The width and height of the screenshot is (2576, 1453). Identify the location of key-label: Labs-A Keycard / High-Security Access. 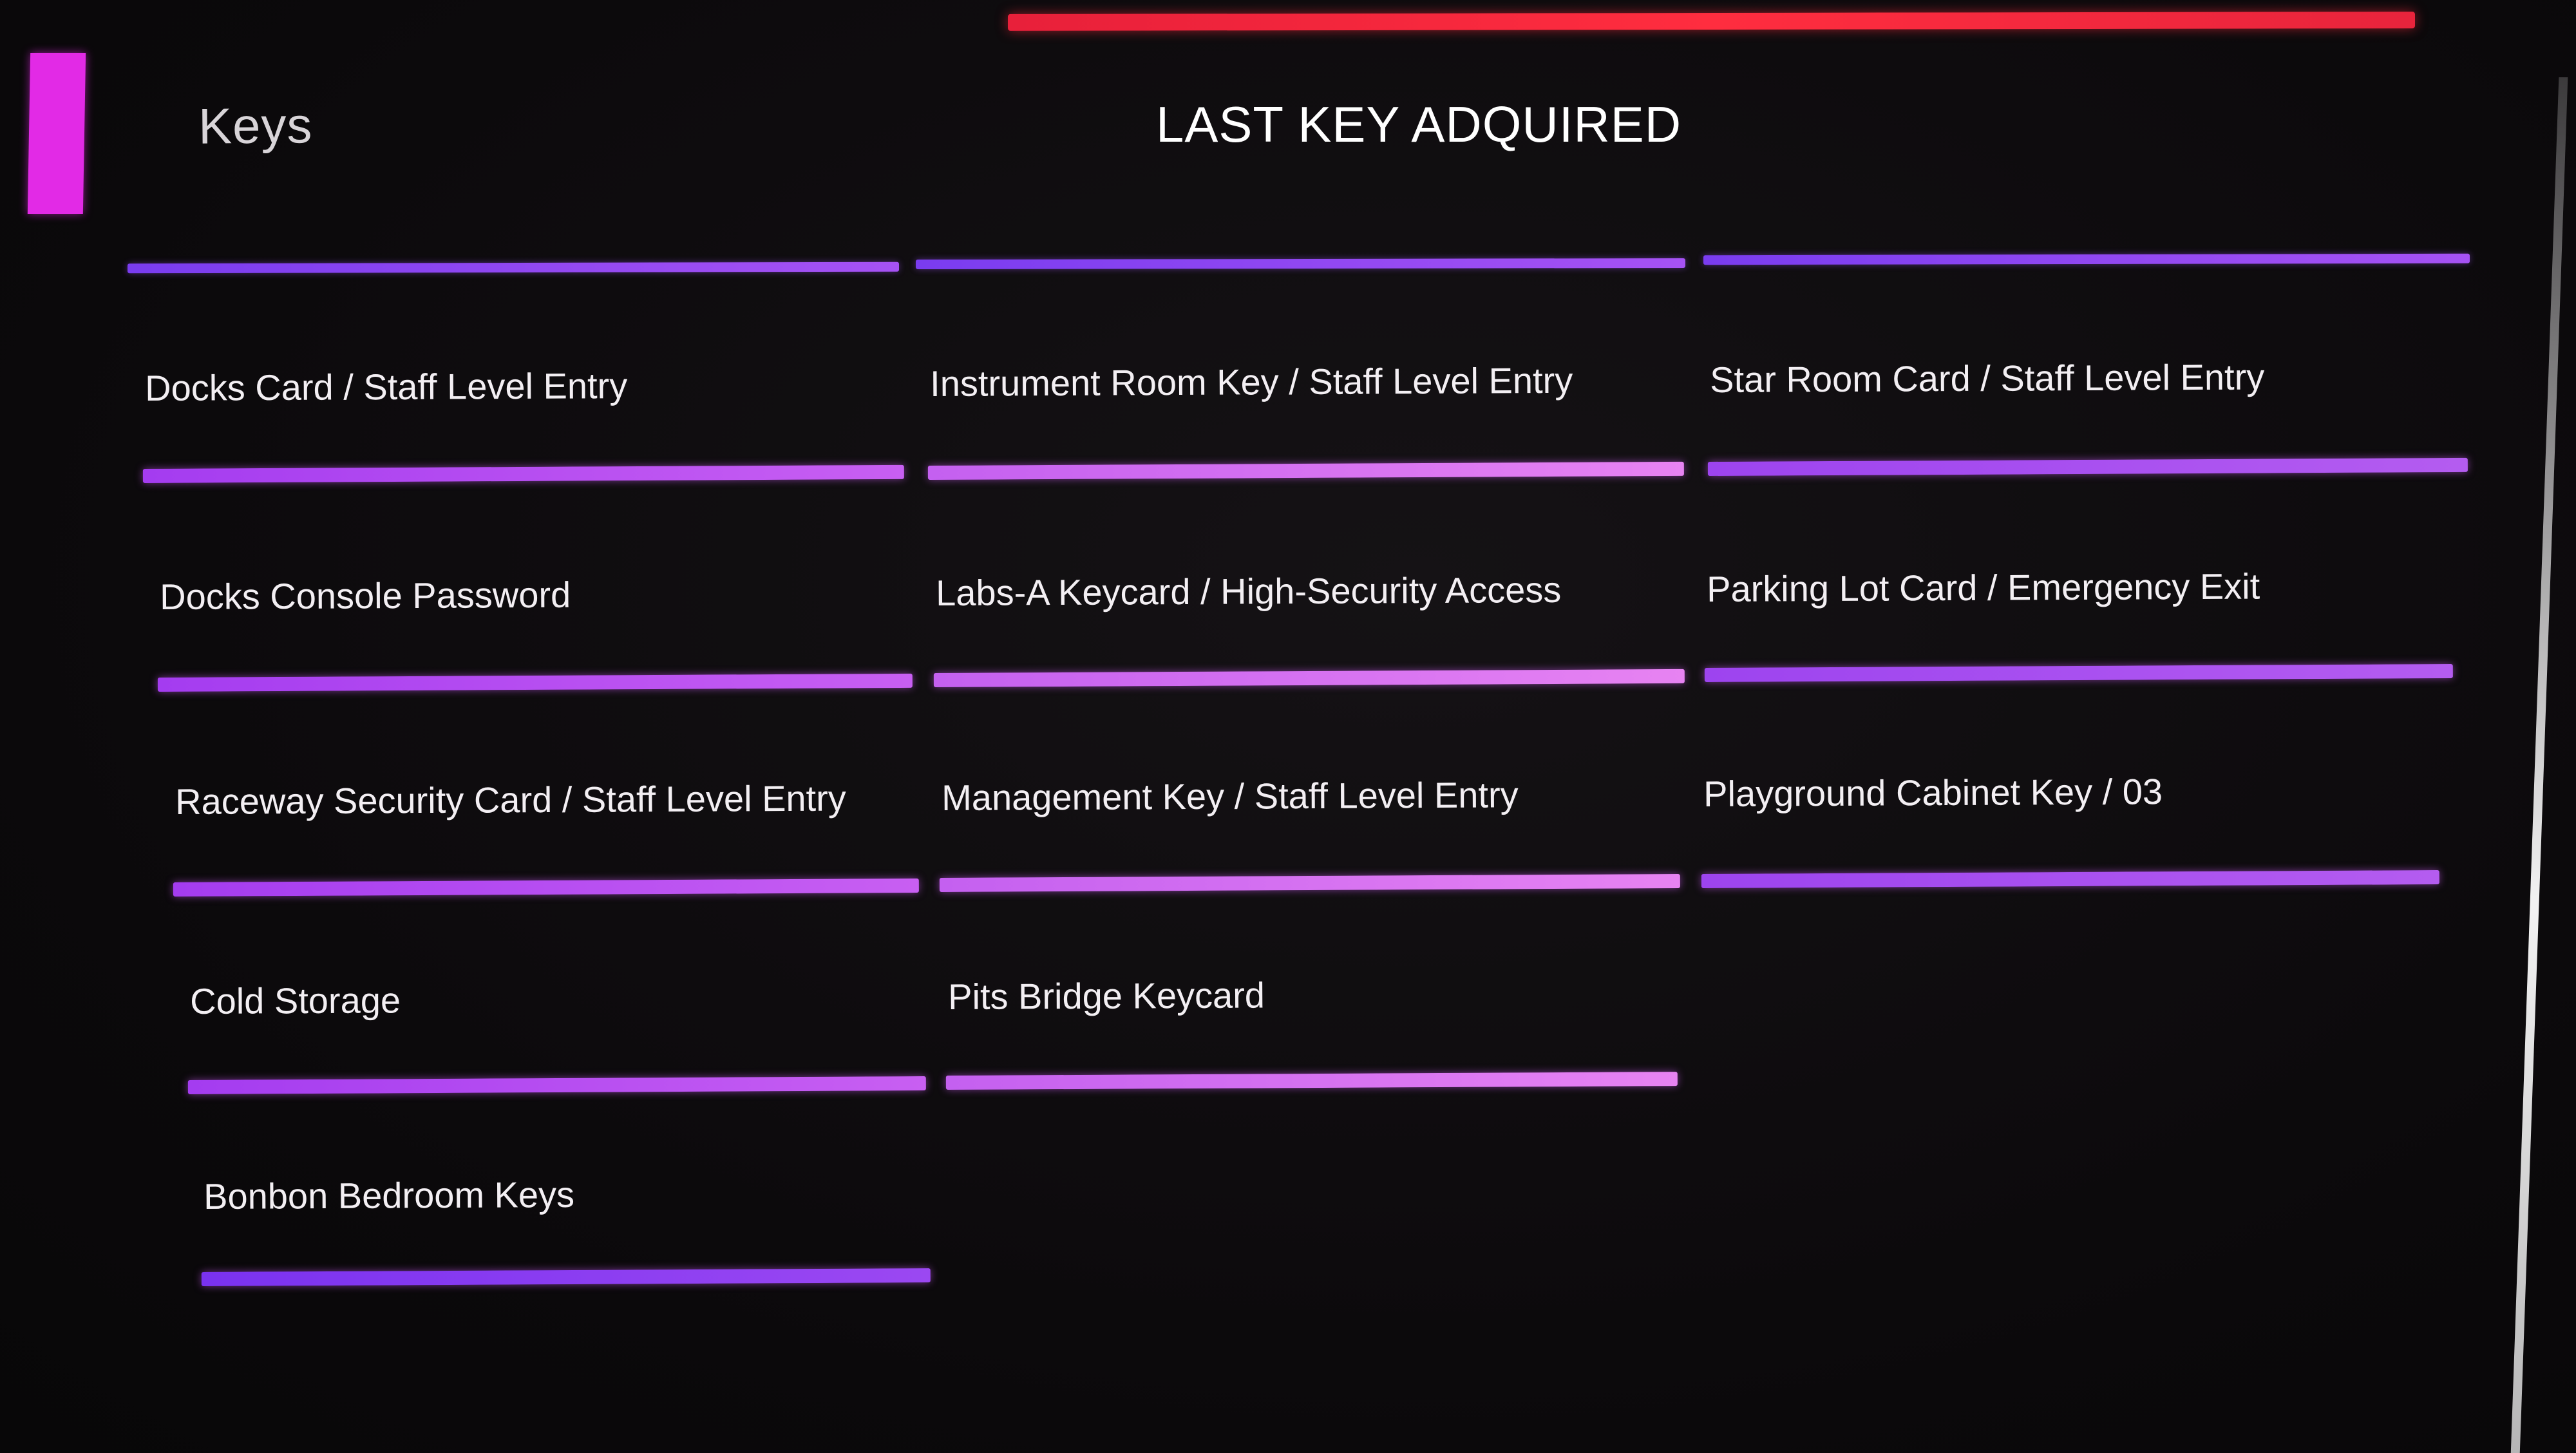
(1249, 591).